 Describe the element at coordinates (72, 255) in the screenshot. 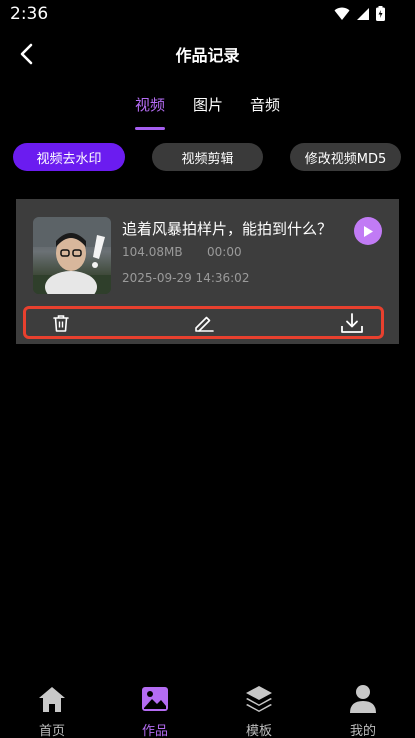

I see `video-thumbnail` at that location.